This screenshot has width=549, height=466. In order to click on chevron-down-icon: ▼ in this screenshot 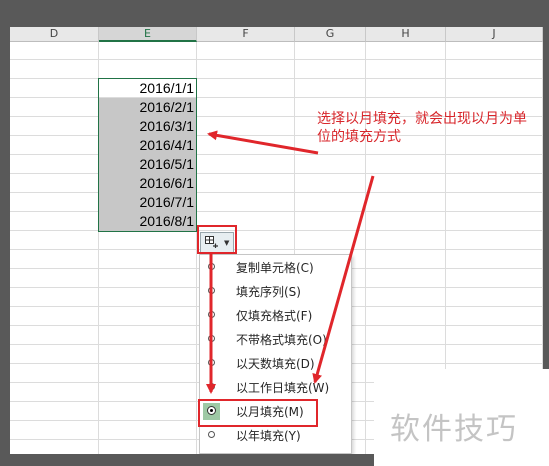, I will do `click(227, 243)`.